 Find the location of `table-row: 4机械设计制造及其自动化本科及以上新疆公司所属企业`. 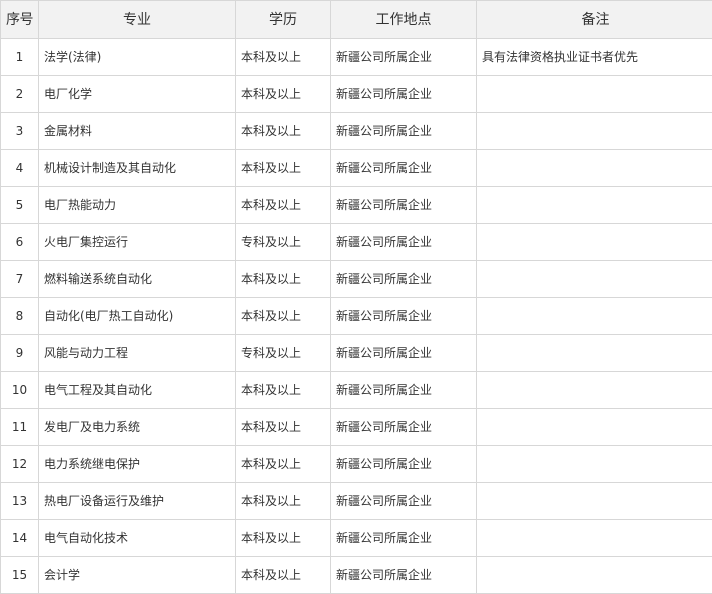

table-row: 4机械设计制造及其自动化本科及以上新疆公司所属企业 is located at coordinates (356, 168).